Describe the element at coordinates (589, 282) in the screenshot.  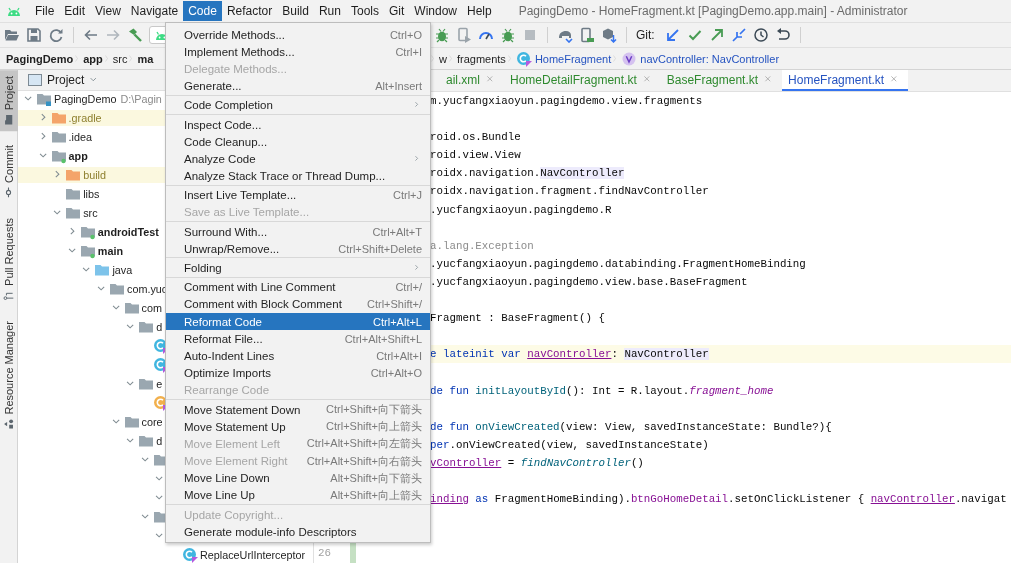
I see `code-line: .yucfangxiaoyun.pagingdemo.view.base.BaseFragment` at that location.